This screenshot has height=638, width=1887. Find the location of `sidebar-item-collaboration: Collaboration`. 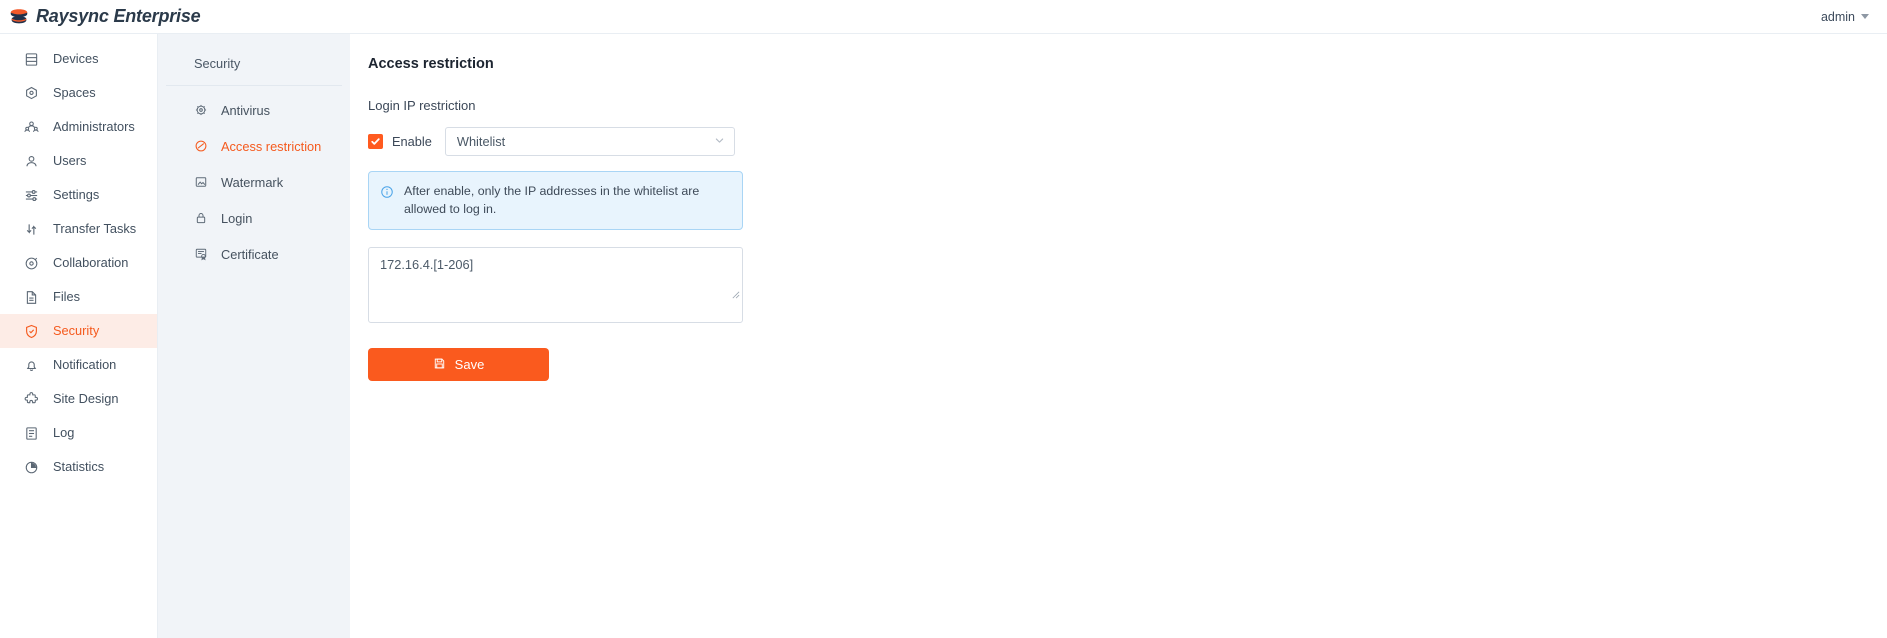

sidebar-item-collaboration: Collaboration is located at coordinates (78, 263).